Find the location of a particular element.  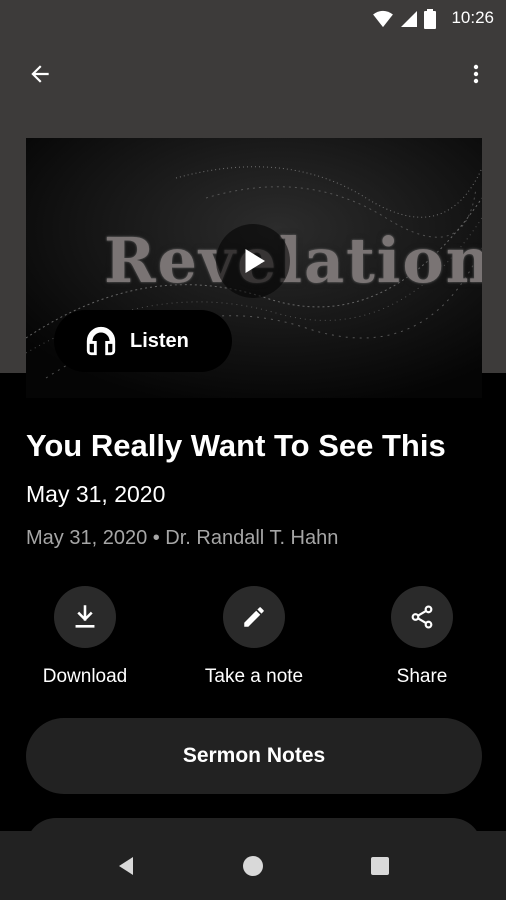

share-action: Share is located at coordinates (422, 637).